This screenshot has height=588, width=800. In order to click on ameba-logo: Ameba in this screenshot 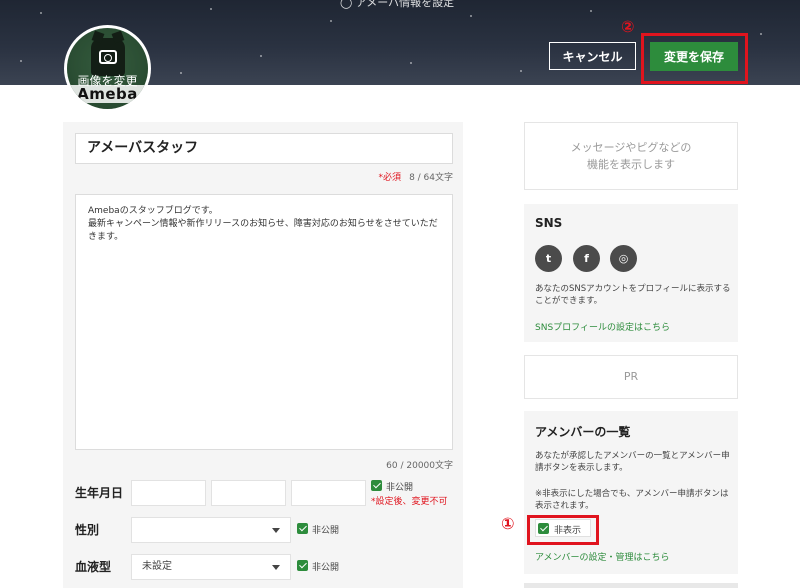, I will do `click(107, 94)`.